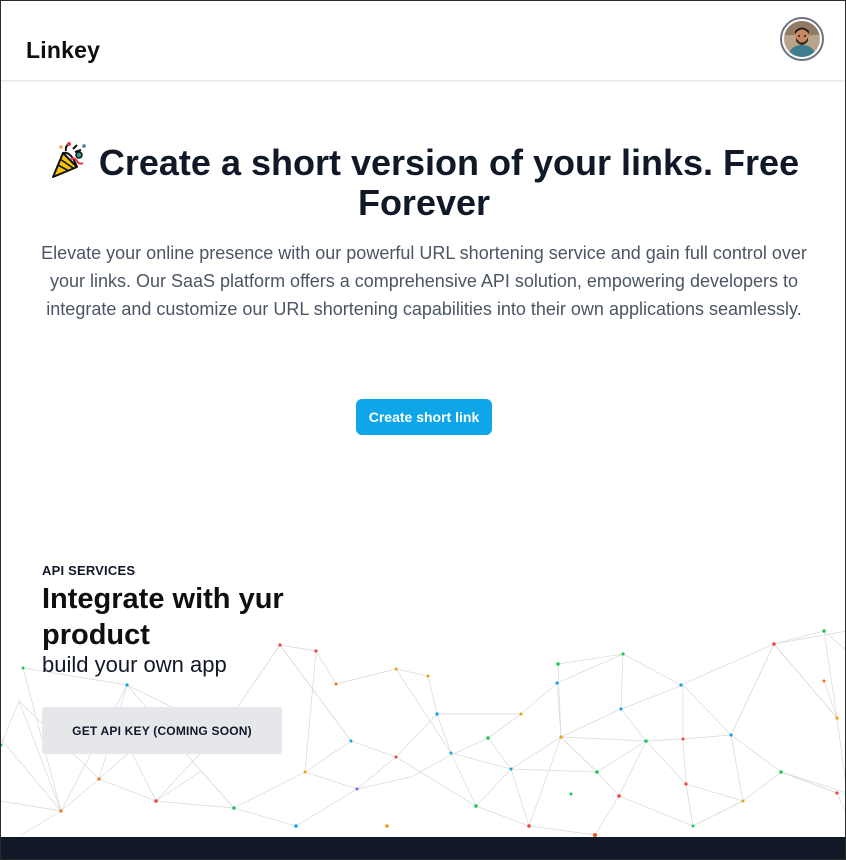 The image size is (846, 860). Describe the element at coordinates (424, 417) in the screenshot. I see `create-short-link-button: Create short link` at that location.